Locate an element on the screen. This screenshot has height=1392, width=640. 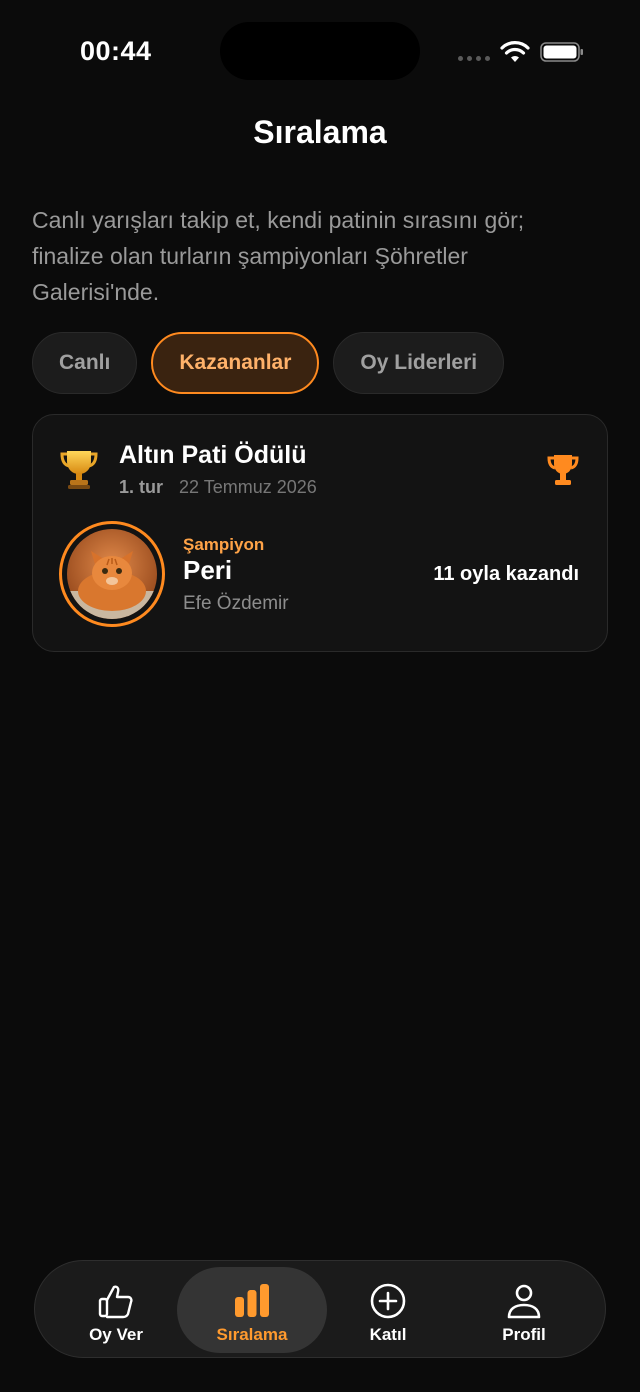
page-title: Sıralama is located at coordinates (320, 132).